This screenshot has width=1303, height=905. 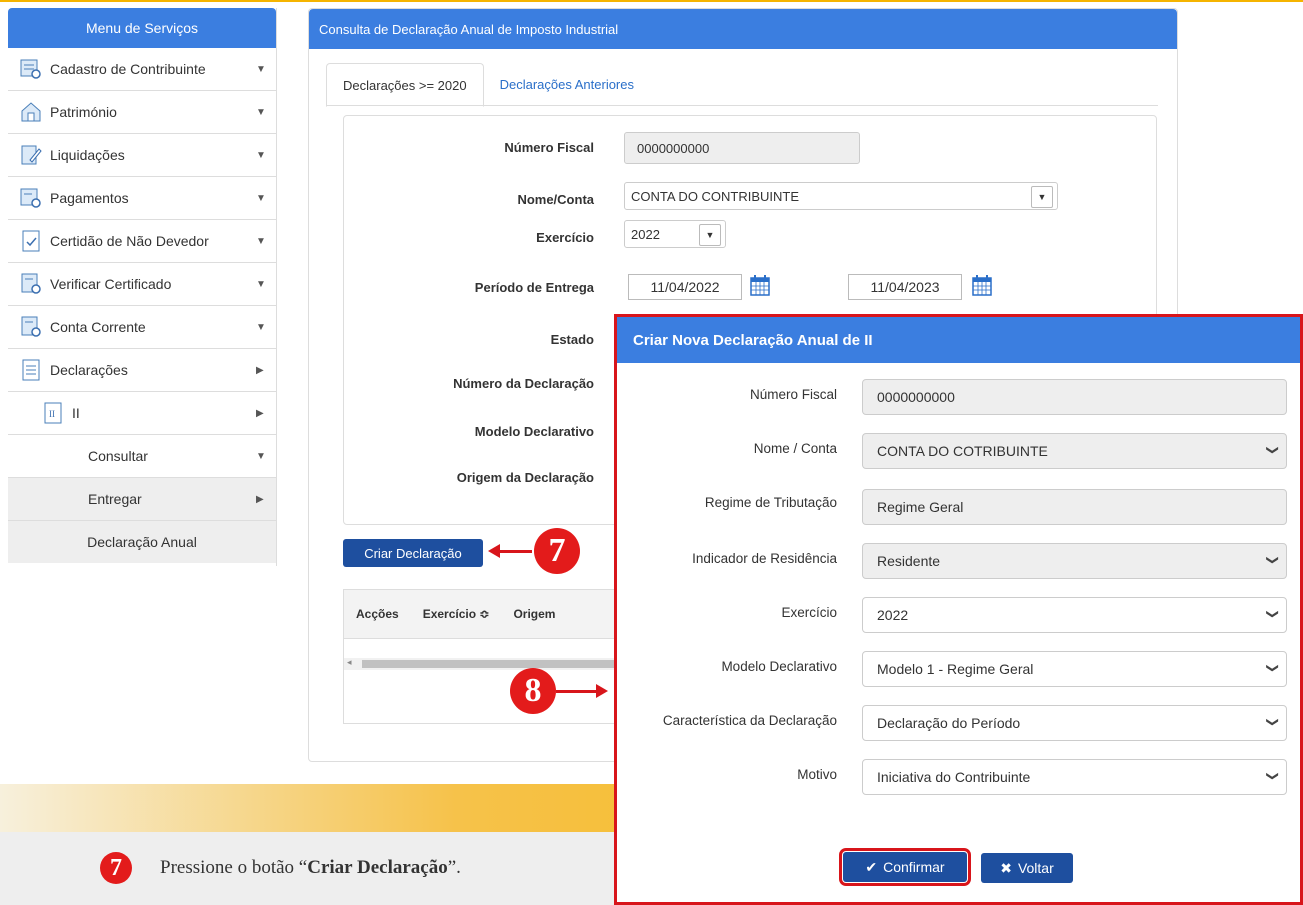 I want to click on sidebar-item-label: Declarações, so click(x=89, y=370).